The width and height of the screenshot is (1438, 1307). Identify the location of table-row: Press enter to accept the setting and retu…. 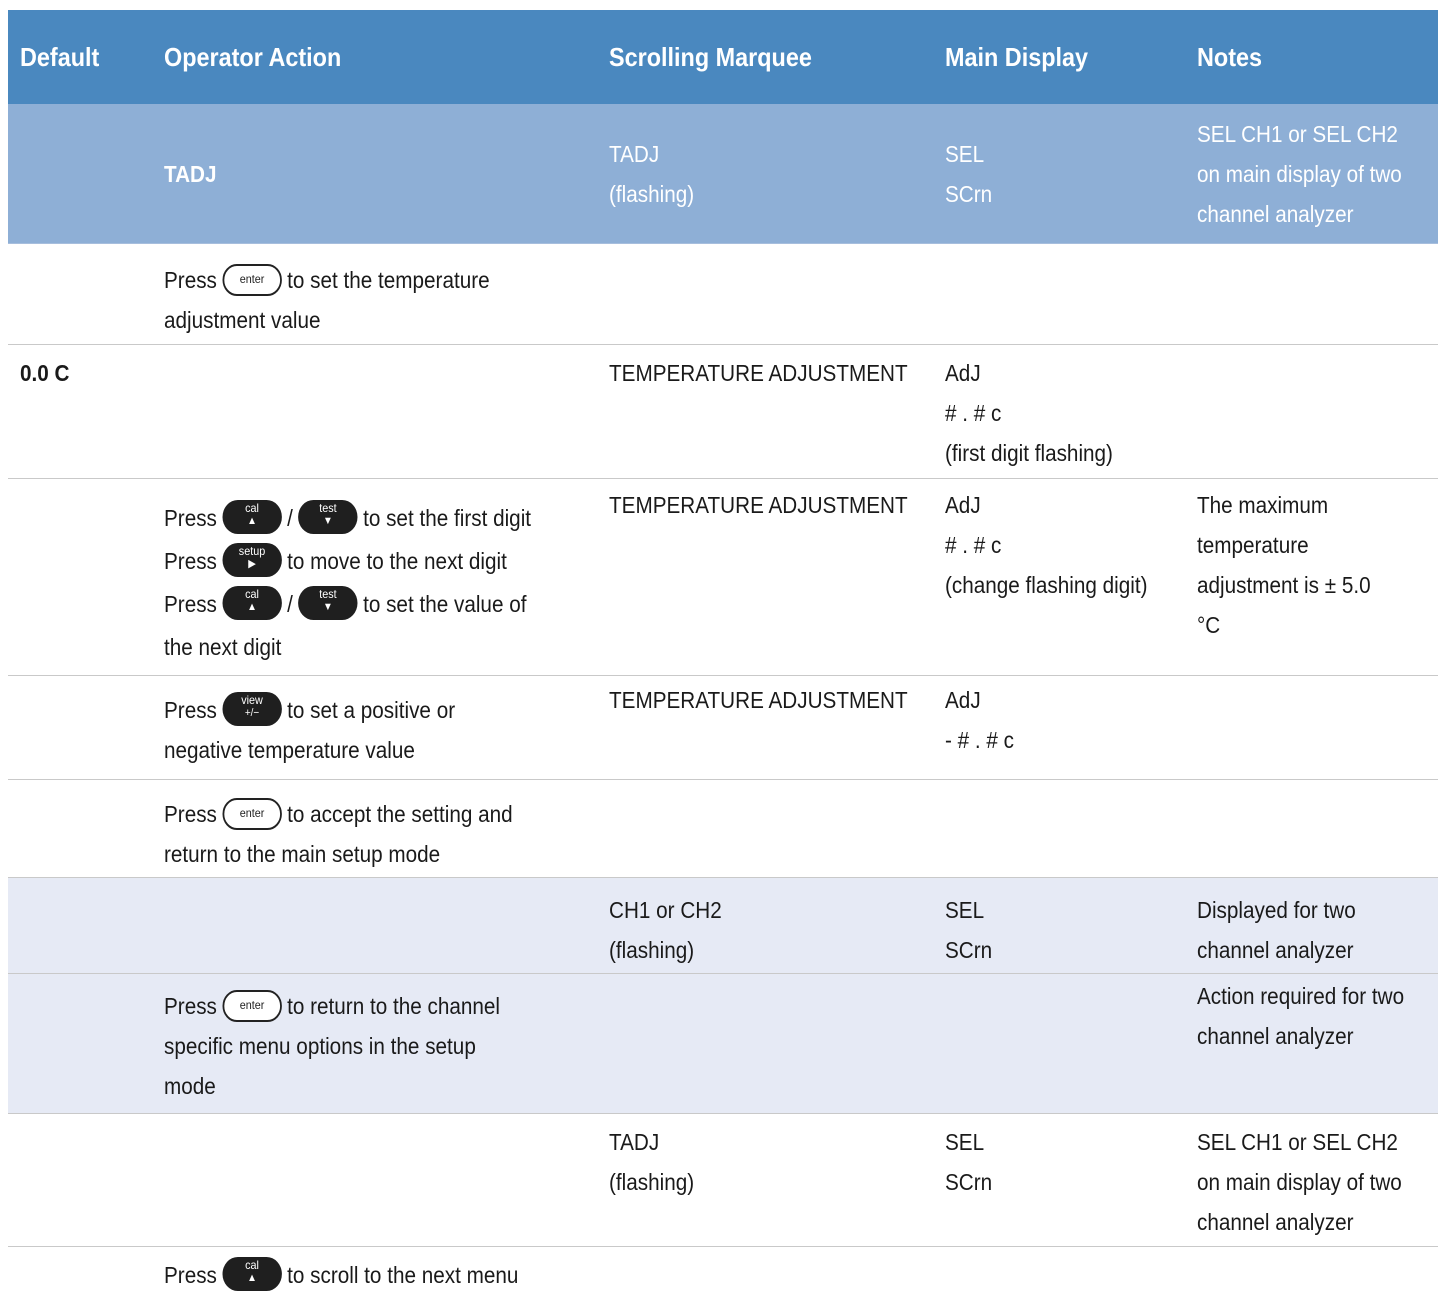
(723, 829).